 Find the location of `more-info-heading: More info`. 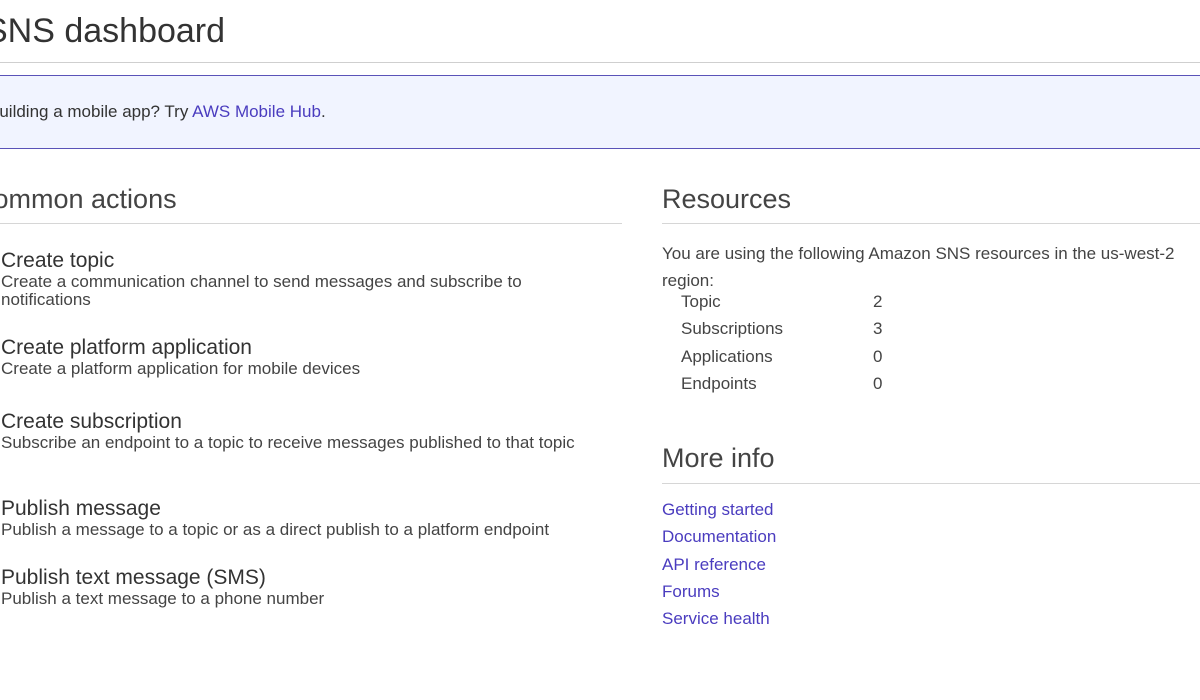

more-info-heading: More info is located at coordinates (718, 458).